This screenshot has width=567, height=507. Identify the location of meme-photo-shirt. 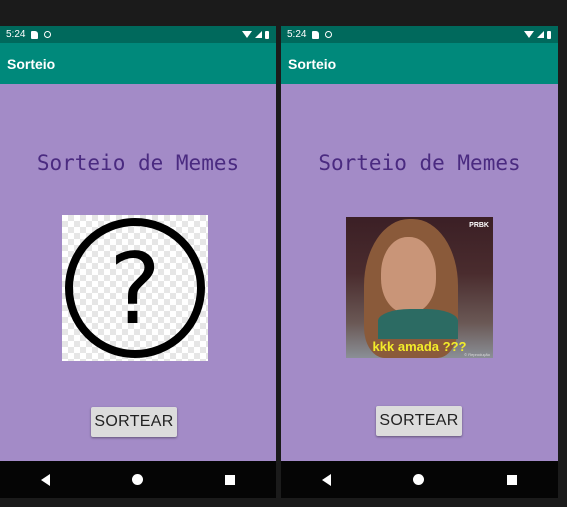
(418, 324).